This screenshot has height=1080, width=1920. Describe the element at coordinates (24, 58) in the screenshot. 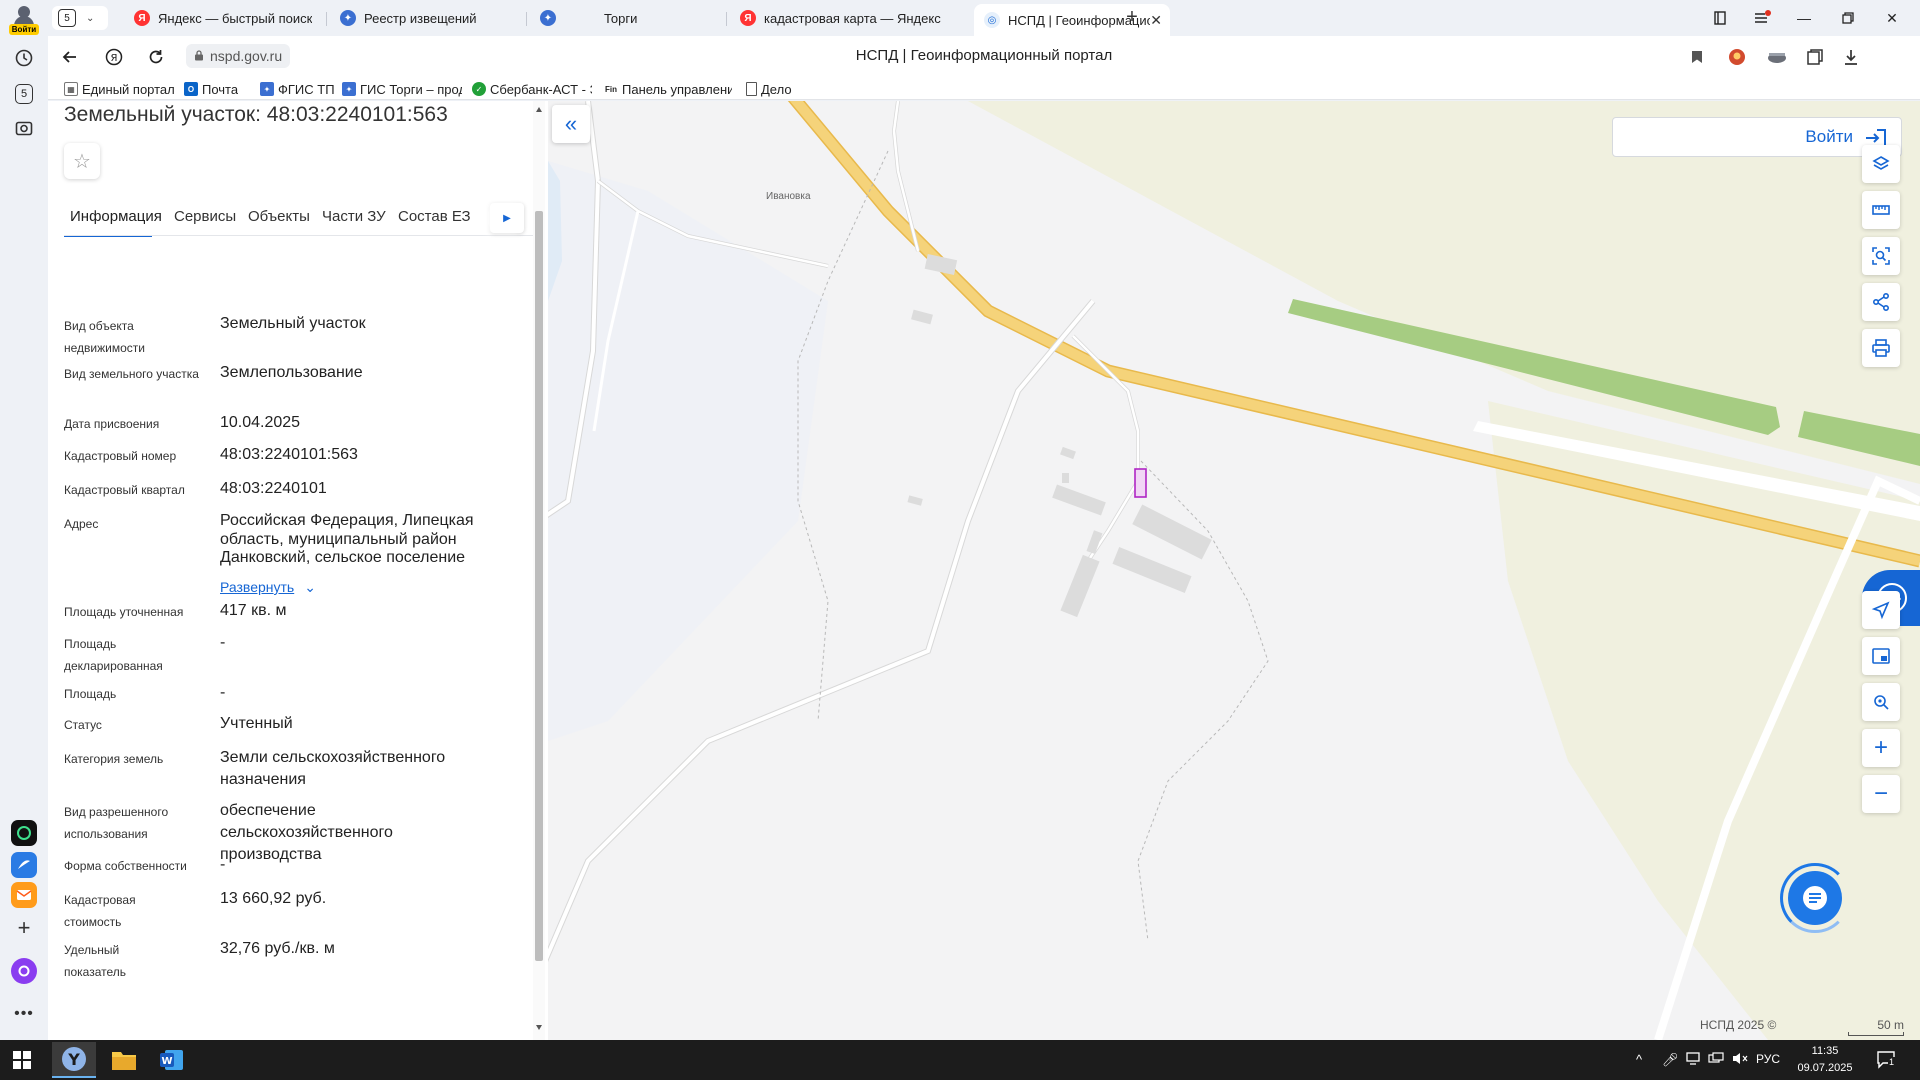

I see `history-icon` at that location.